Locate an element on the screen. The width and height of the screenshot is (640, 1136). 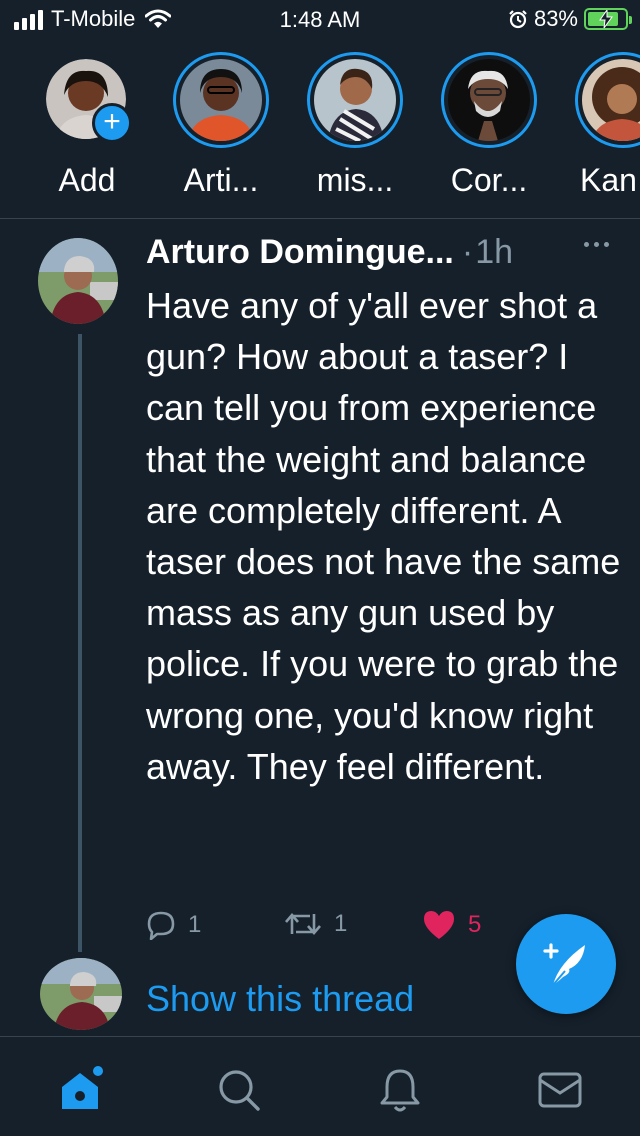
home-icon is located at coordinates (82, 1087).